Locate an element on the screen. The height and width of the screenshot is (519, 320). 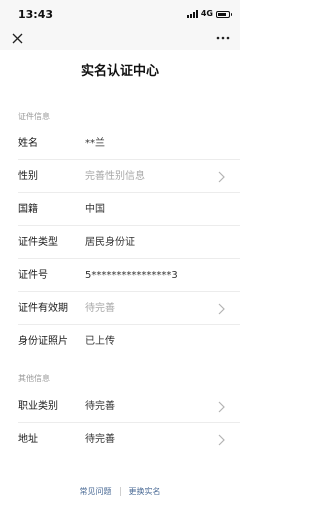
status-time: 13:43 is located at coordinates (36, 14).